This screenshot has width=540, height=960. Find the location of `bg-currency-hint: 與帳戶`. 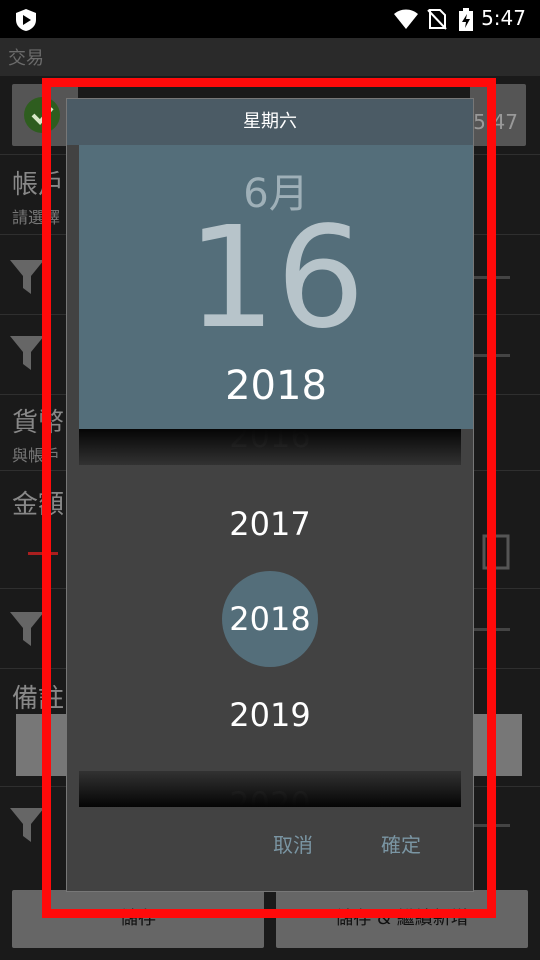

bg-currency-hint: 與帳戶 is located at coordinates (36, 455).